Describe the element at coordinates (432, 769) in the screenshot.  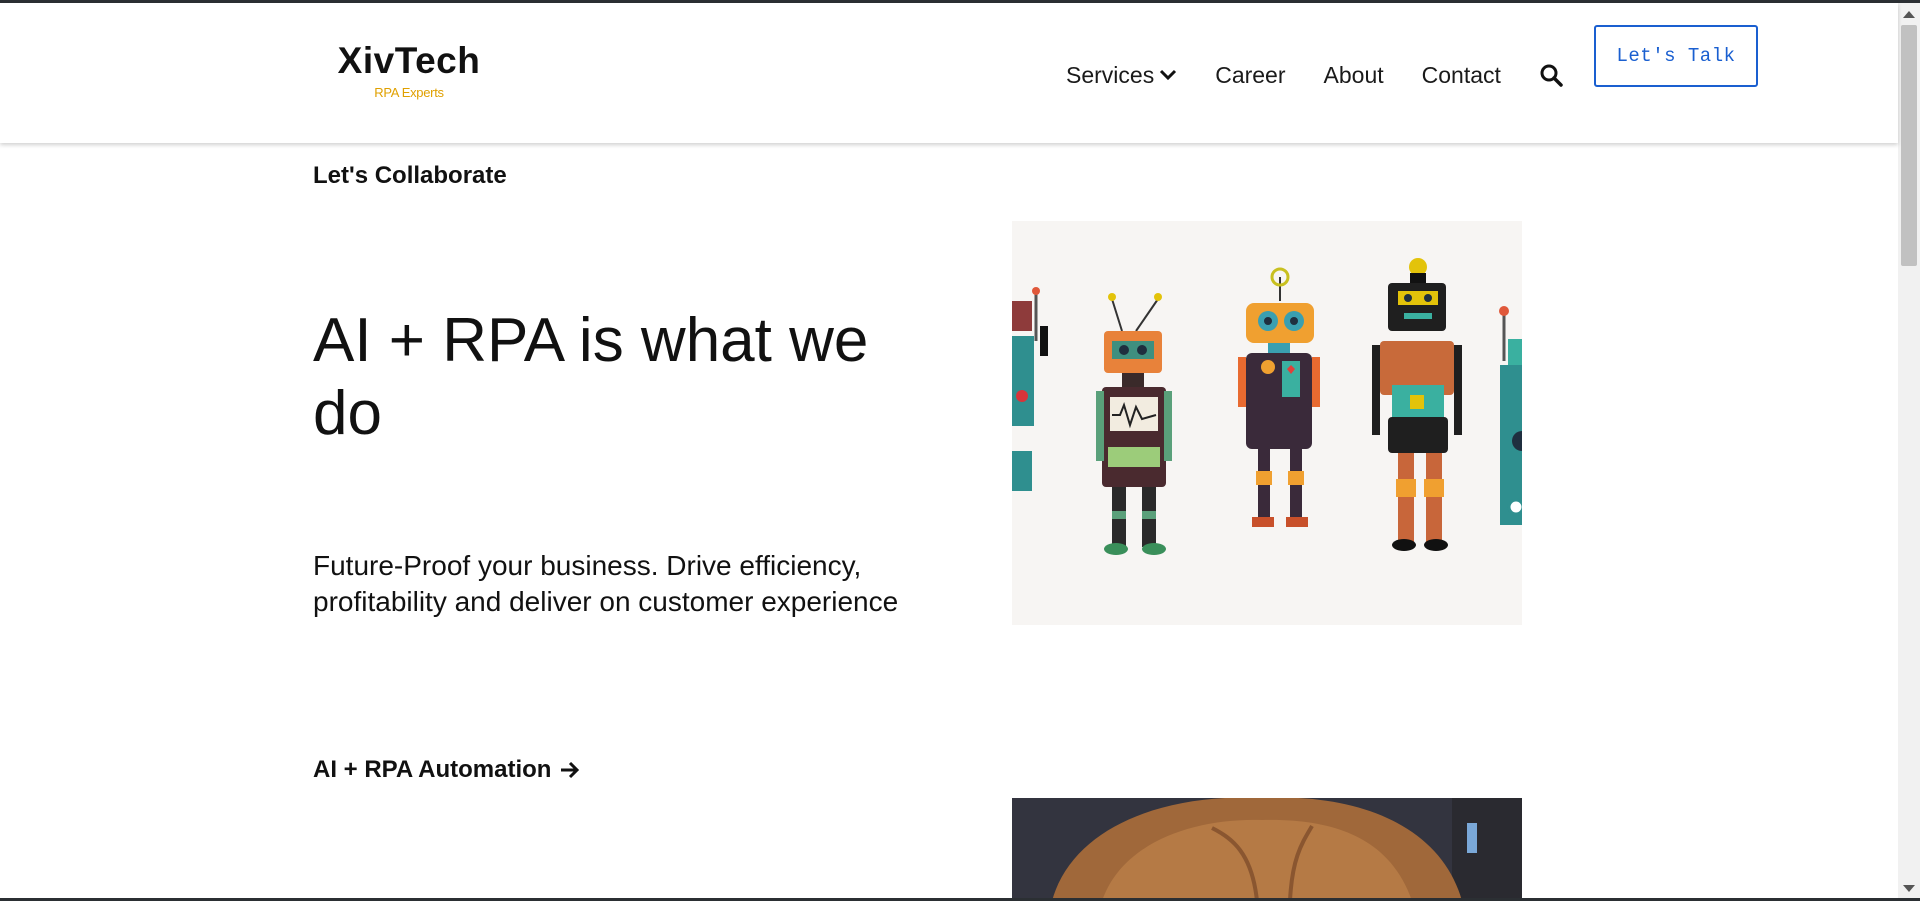
I see `ai-rpa-automation-label: AI + RPA Automation` at that location.